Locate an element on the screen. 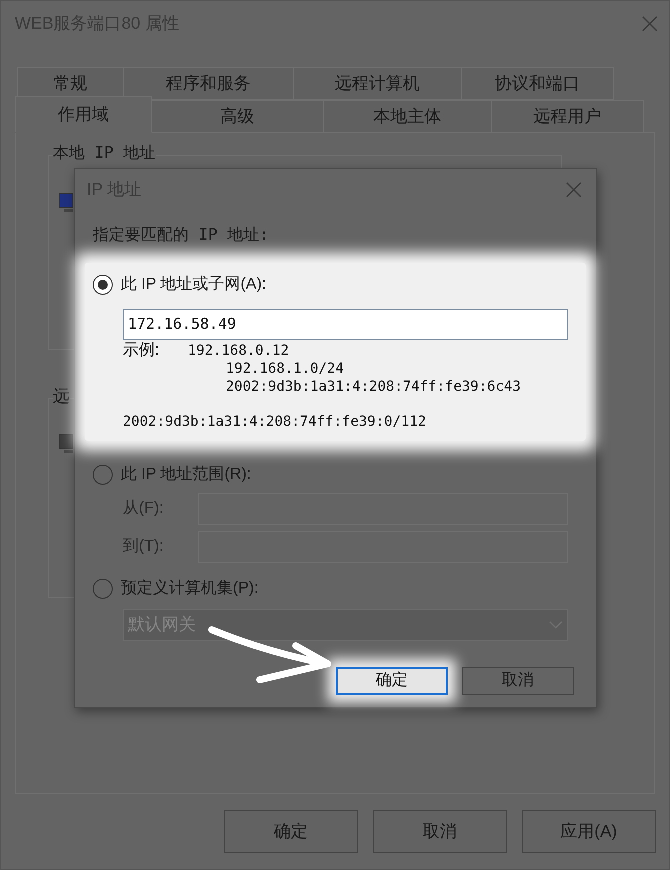 Image resolution: width=670 pixels, height=870 pixels. tab: 远程用户 is located at coordinates (567, 116).